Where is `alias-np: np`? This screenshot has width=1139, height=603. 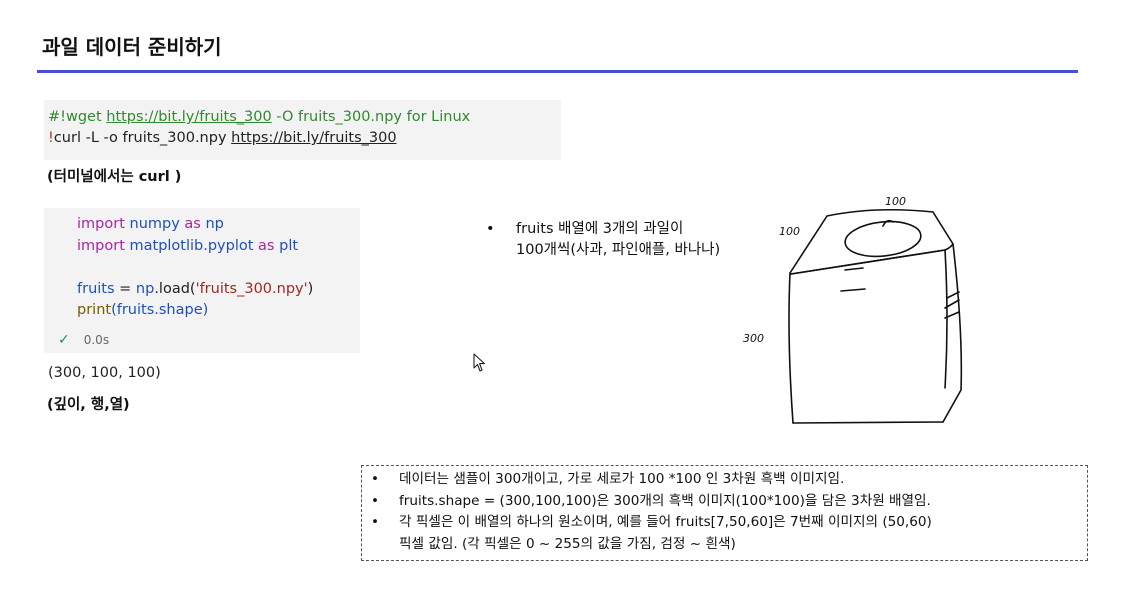 alias-np: np is located at coordinates (214, 224).